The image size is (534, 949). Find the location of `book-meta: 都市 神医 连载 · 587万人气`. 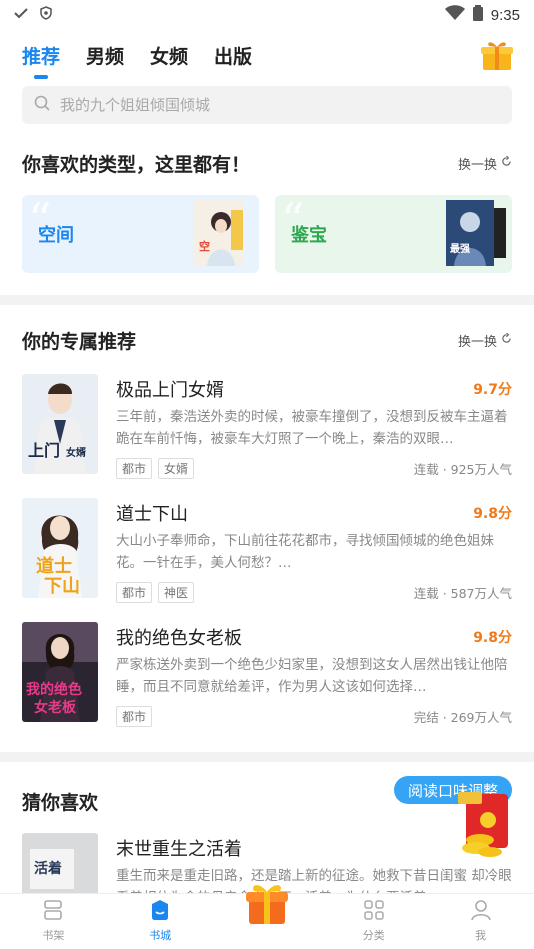

book-meta: 都市 神医 连载 · 587万人气 is located at coordinates (314, 592).